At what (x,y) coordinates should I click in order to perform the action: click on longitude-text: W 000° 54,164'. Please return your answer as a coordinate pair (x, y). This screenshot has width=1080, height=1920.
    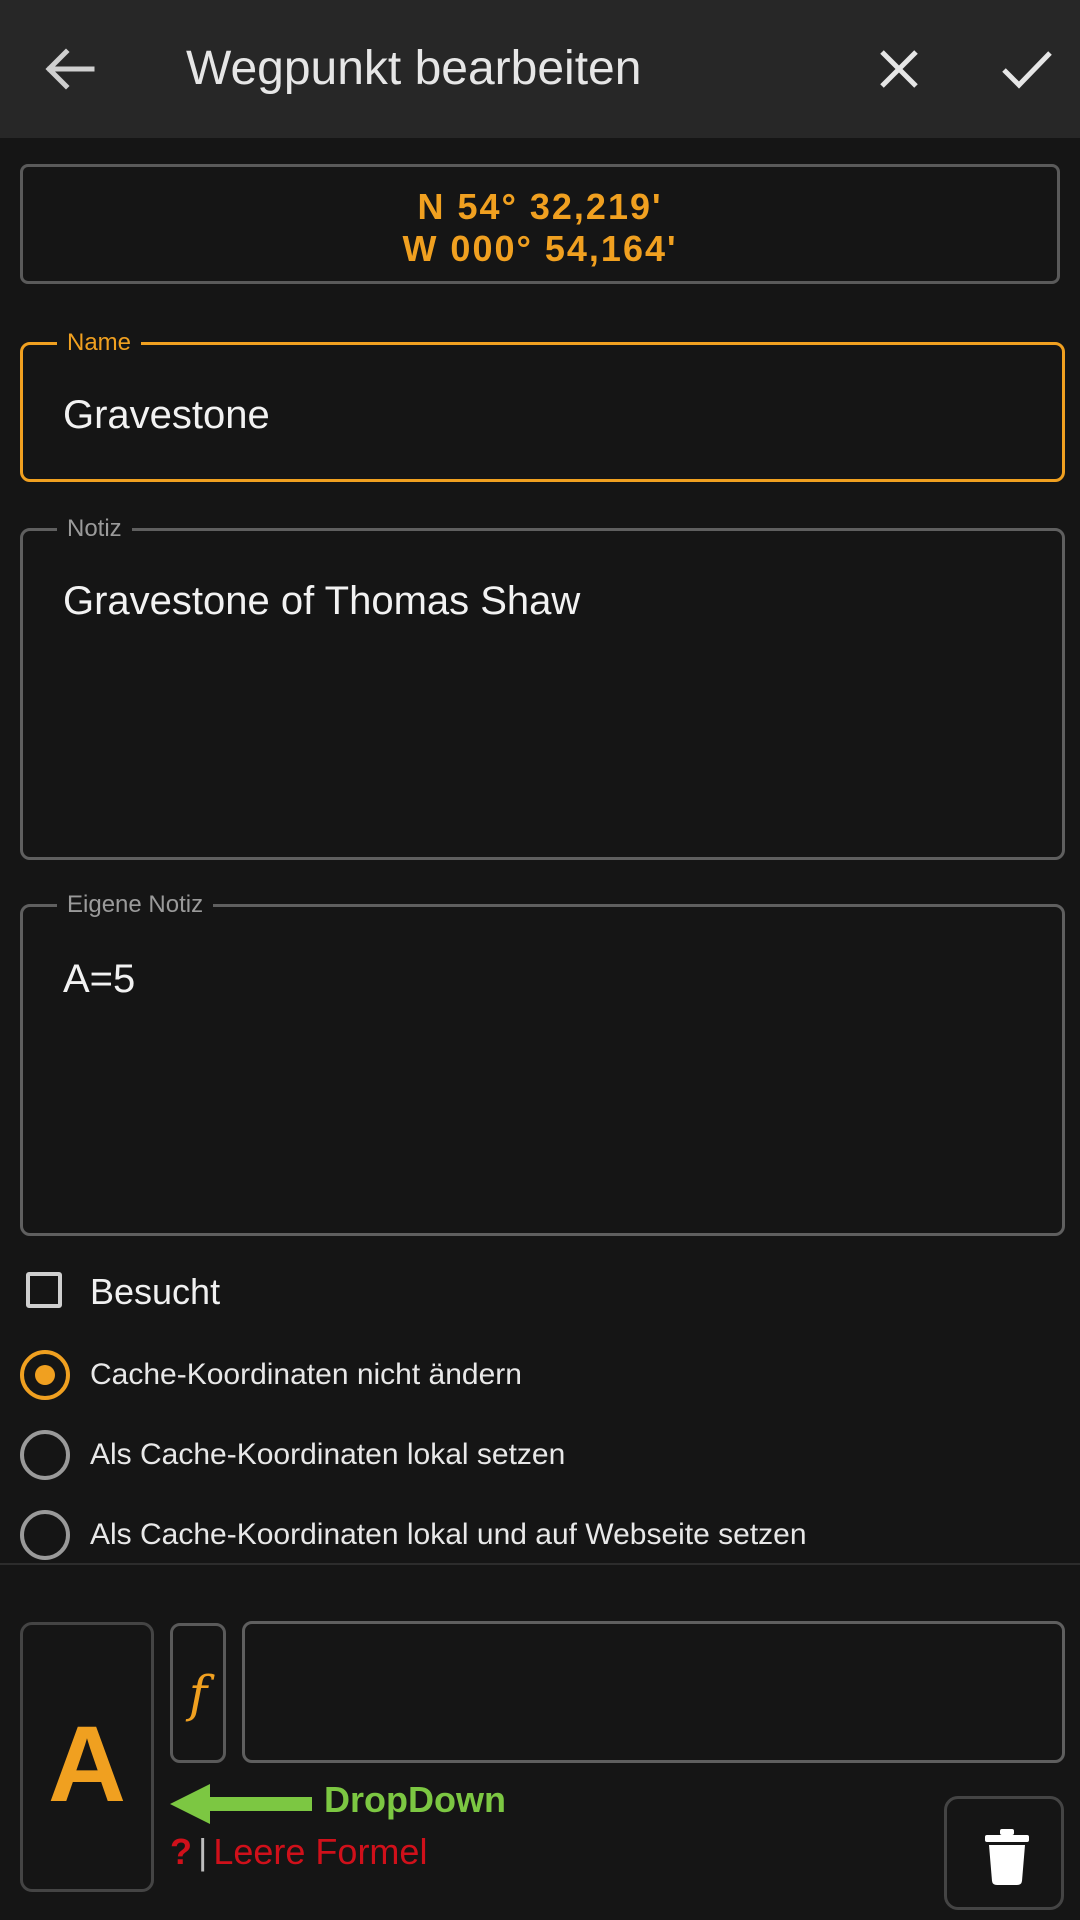
    Looking at the image, I should click on (540, 248).